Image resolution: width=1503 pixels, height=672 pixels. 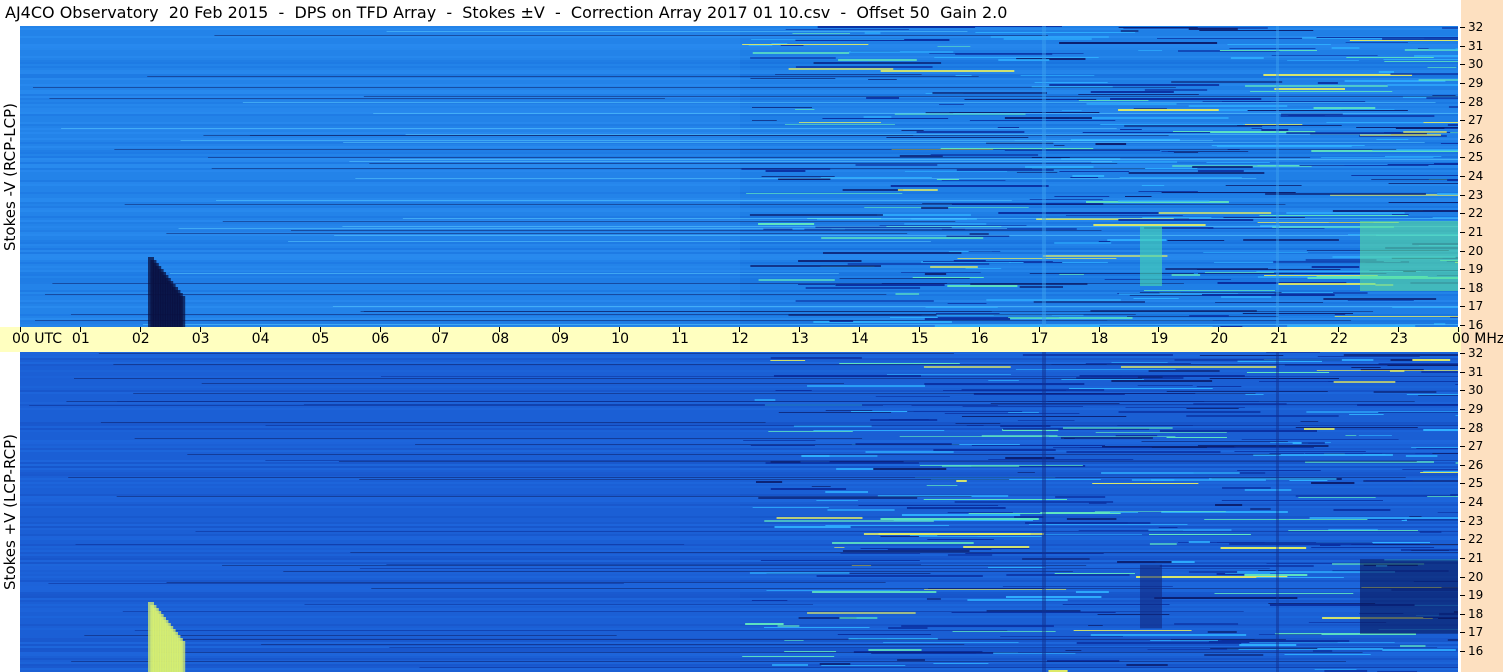 What do you see at coordinates (1476, 576) in the screenshot?
I see `freq-tick-label: 20` at bounding box center [1476, 576].